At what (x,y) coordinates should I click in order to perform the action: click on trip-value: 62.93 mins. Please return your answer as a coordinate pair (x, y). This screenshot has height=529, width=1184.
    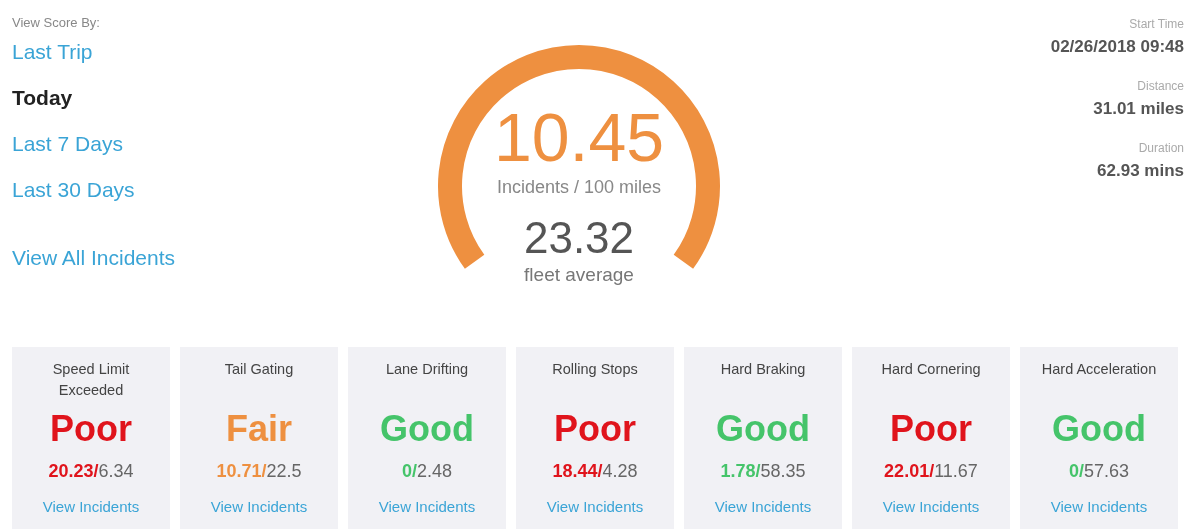
    Looking at the image, I should click on (1140, 171).